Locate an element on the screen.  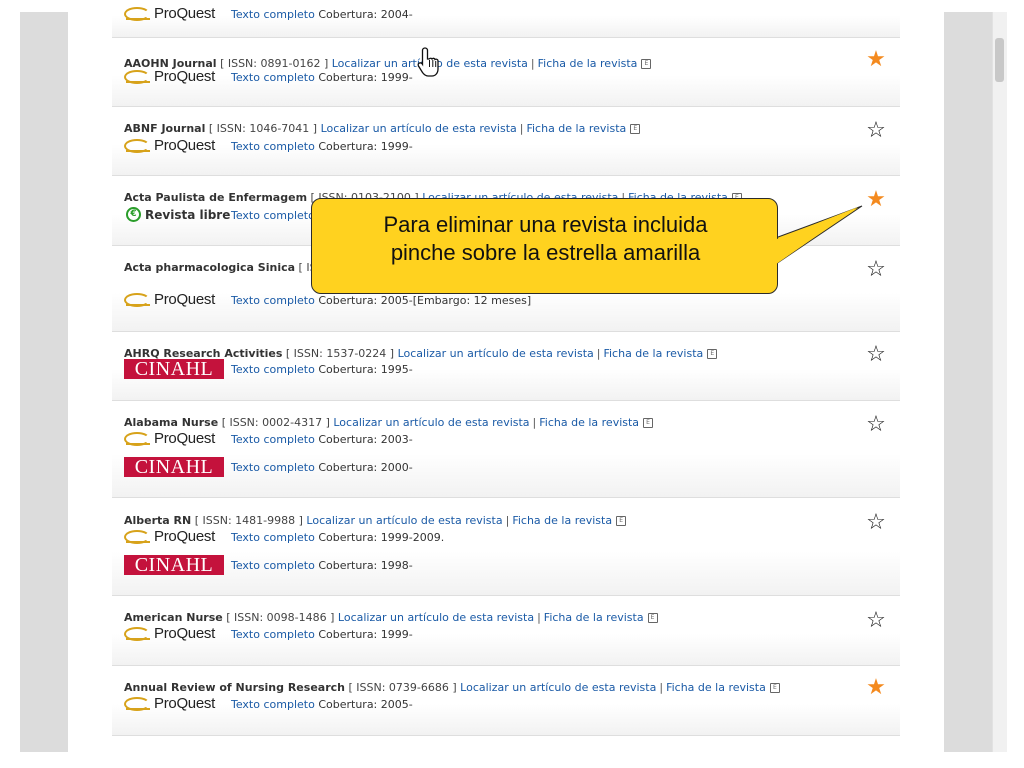
vertical-scrollbar is located at coordinates (999, 382).